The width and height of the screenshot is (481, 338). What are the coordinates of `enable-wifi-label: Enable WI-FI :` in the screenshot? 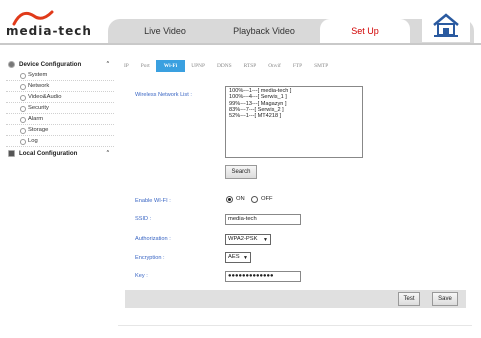 It's located at (153, 201).